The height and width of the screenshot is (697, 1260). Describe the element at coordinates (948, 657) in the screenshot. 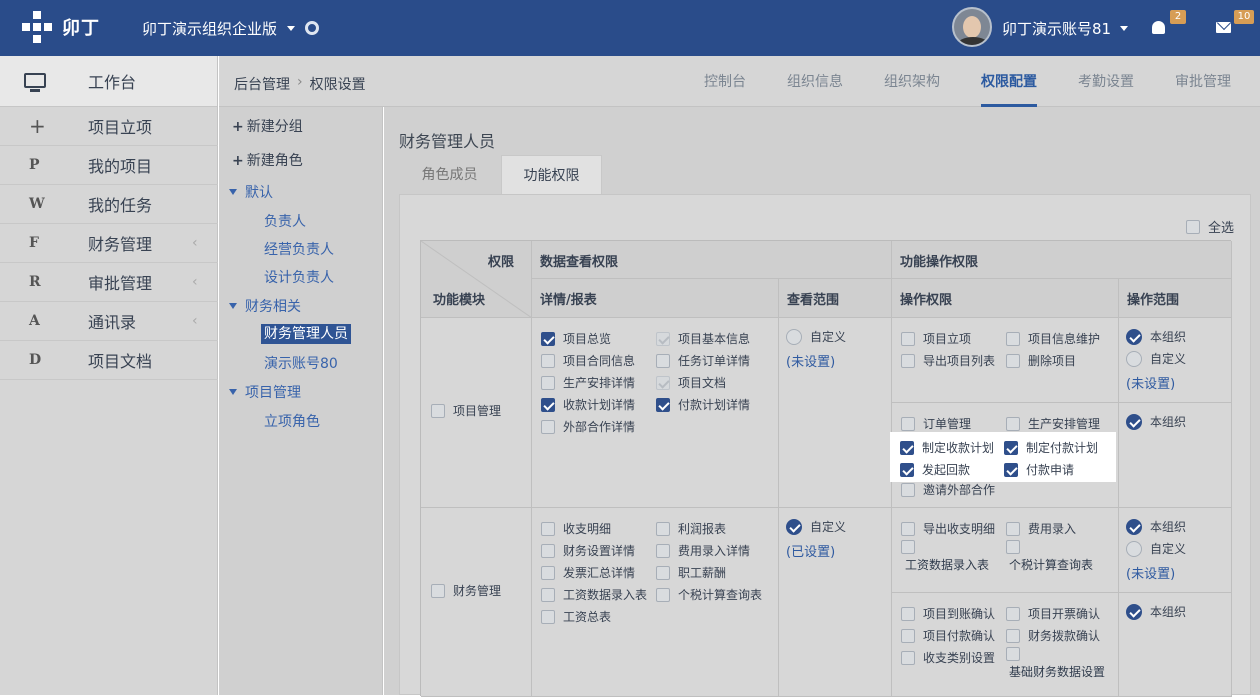

I see `op-item: 收支类别设置` at that location.